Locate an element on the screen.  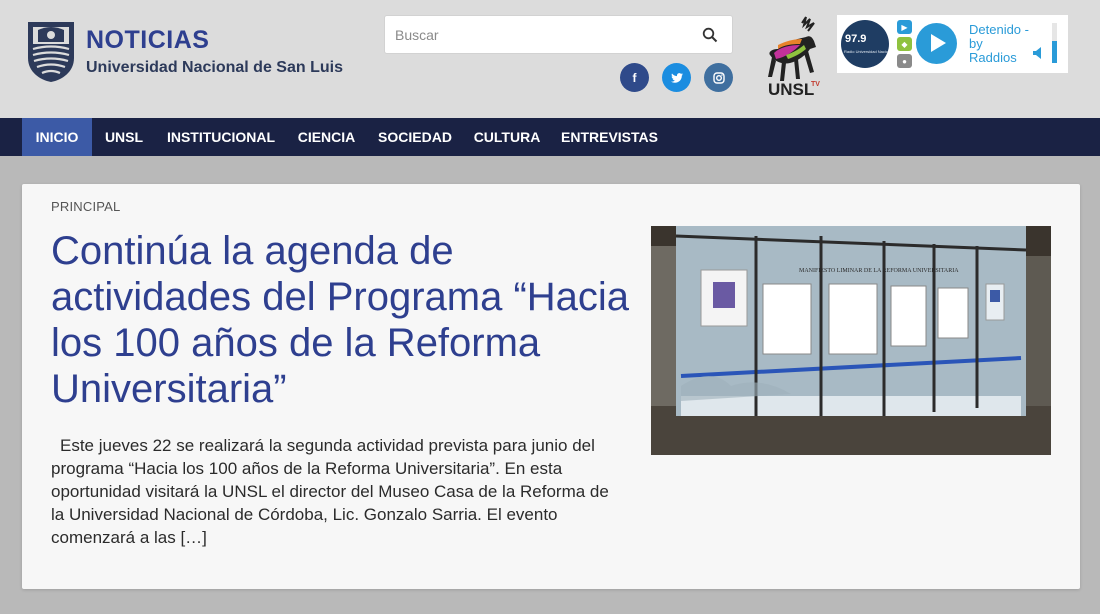
volume-slider is located at coordinates (1054, 43).